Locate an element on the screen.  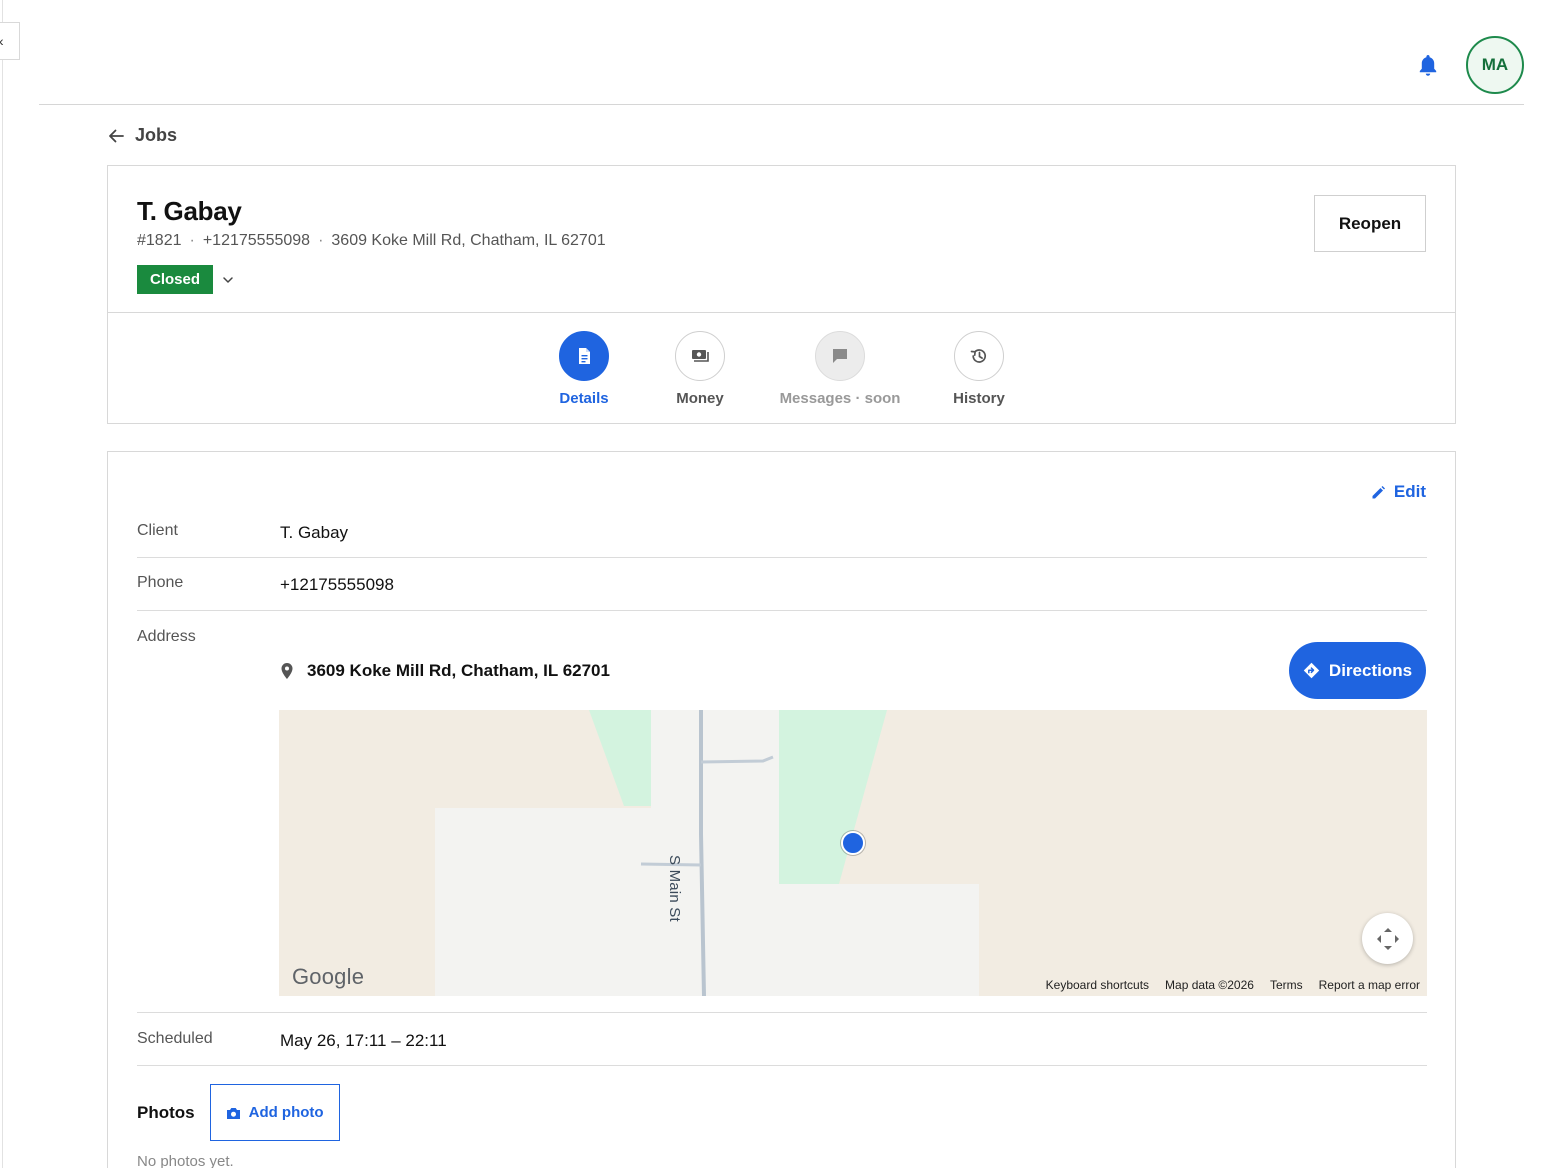
avatar: MA is located at coordinates (1495, 65).